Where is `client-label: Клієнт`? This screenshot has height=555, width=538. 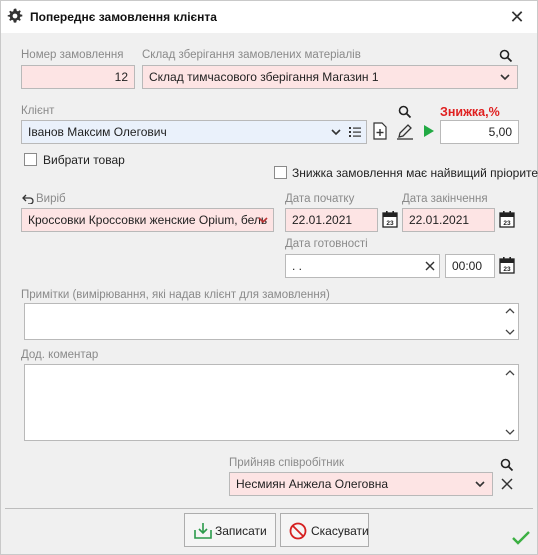 client-label: Клієнт is located at coordinates (38, 111).